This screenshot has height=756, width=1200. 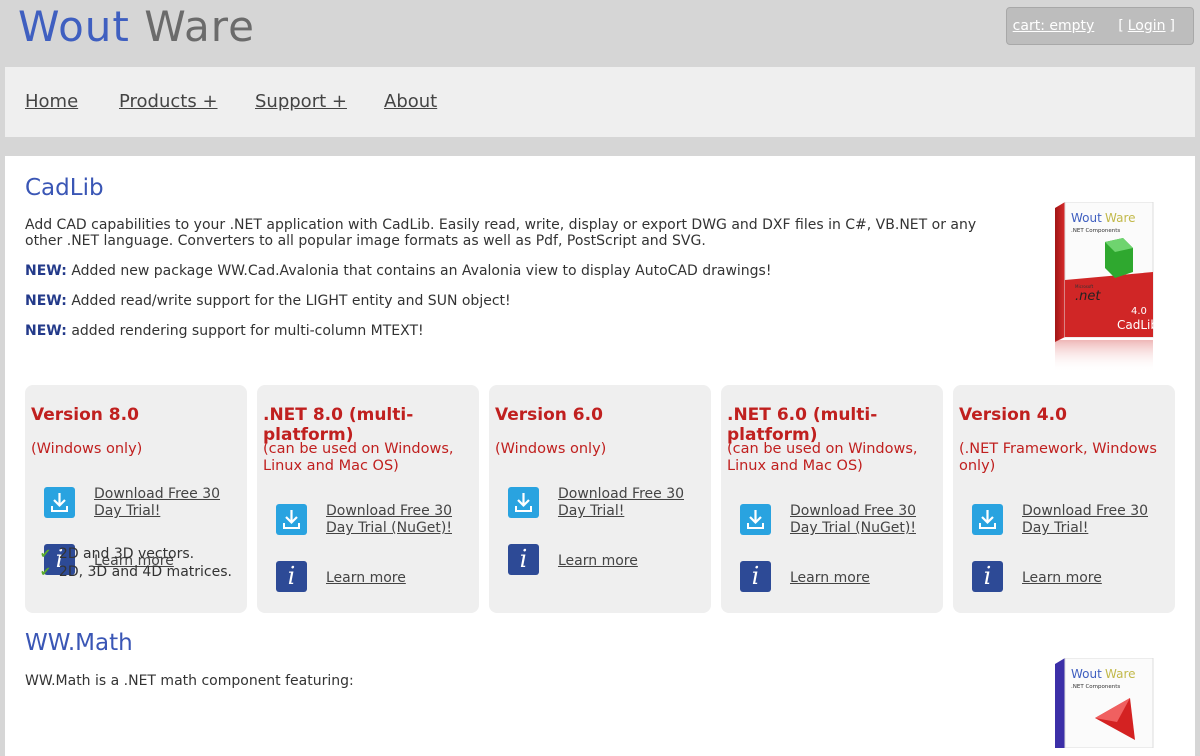 What do you see at coordinates (1172, 26) in the screenshot?
I see `login-bracket-close: ]` at bounding box center [1172, 26].